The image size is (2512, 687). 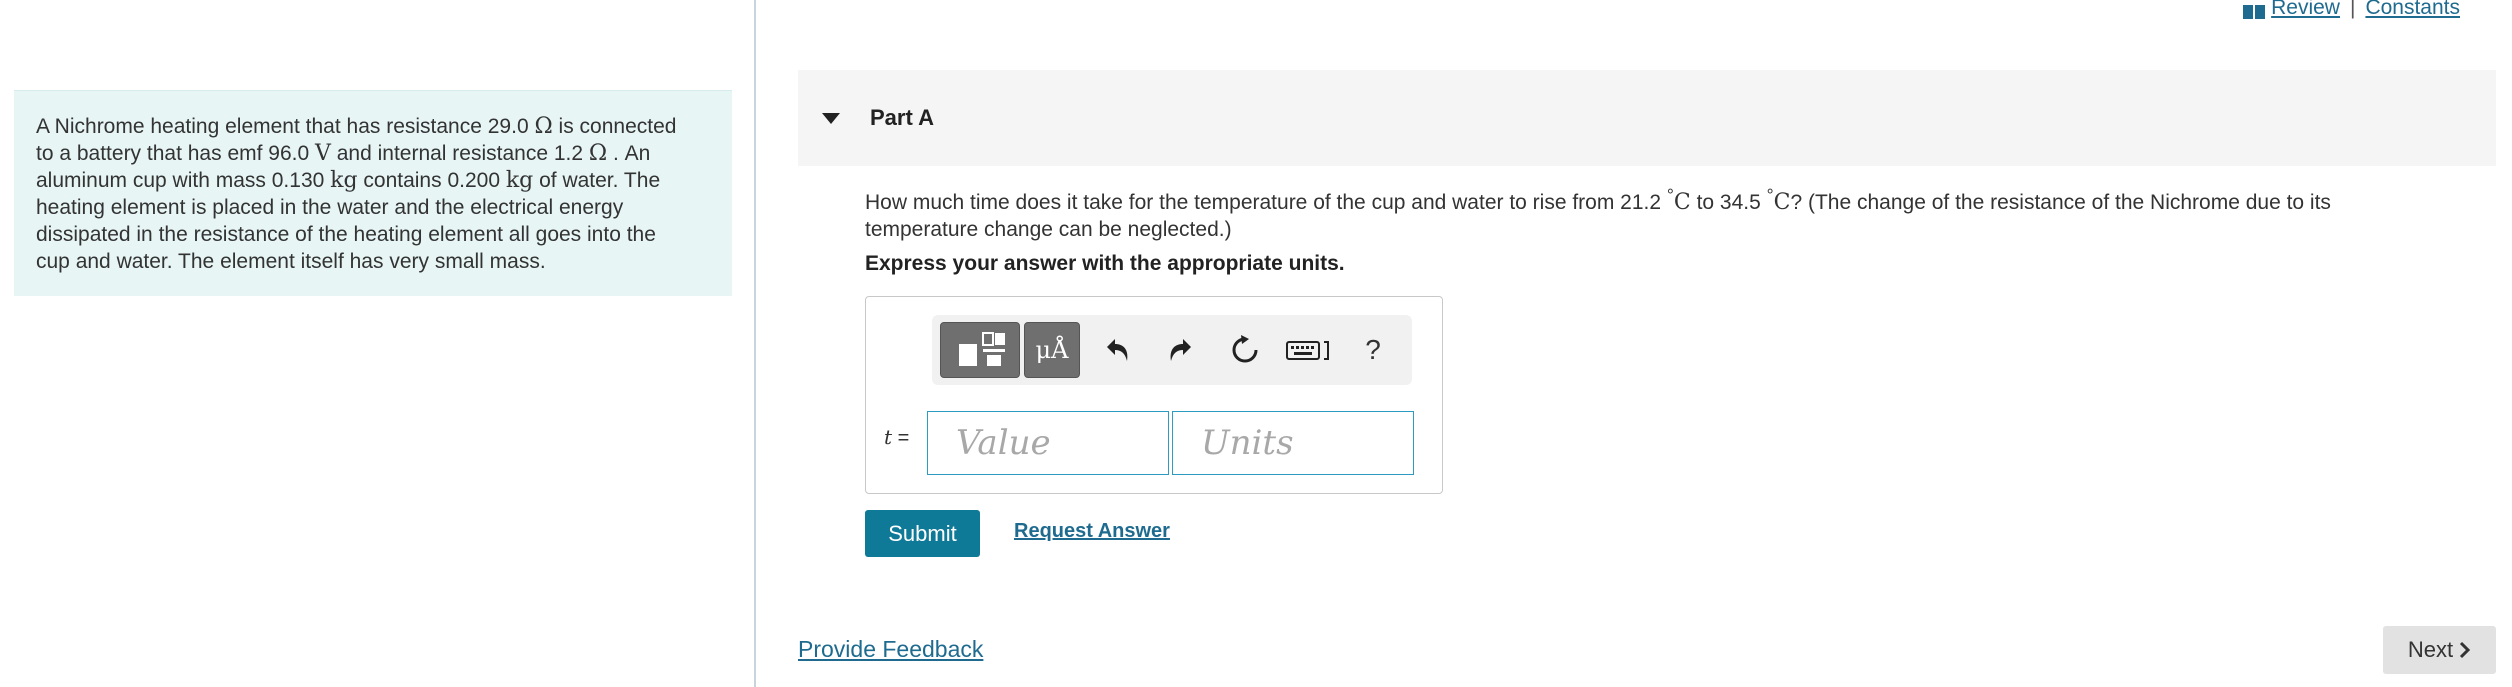 I want to click on math-toolbar: μÅ ?, so click(x=1172, y=350).